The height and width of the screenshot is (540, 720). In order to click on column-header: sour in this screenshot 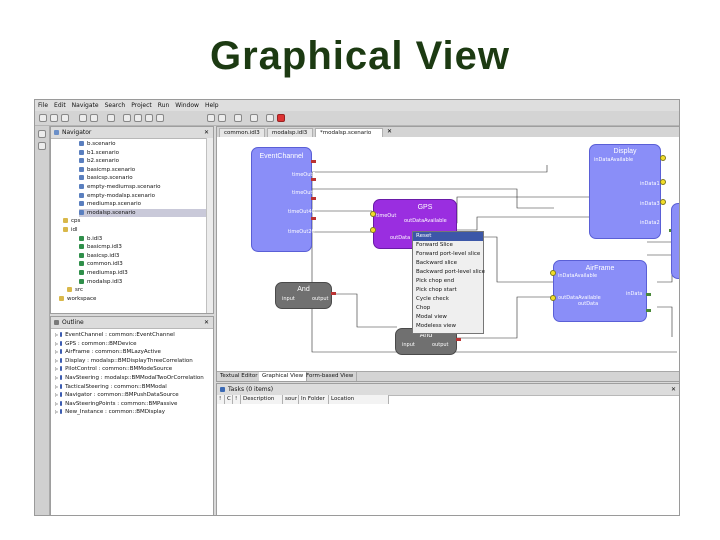, I will do `click(291, 399)`.